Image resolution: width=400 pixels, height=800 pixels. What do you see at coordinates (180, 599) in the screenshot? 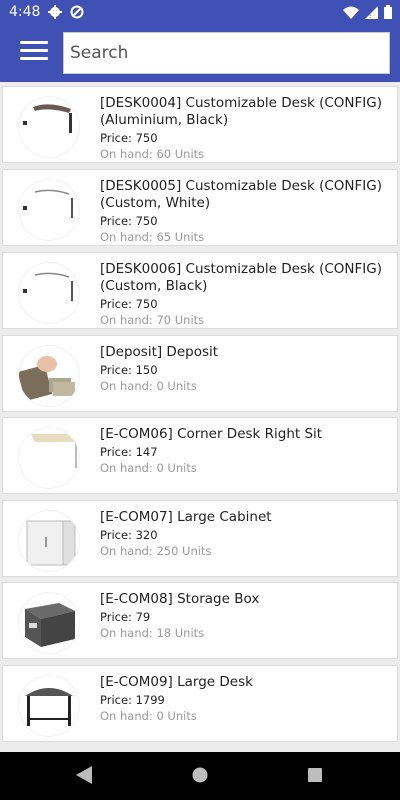
I see `product-title: [E-COM08] Storage Box` at bounding box center [180, 599].